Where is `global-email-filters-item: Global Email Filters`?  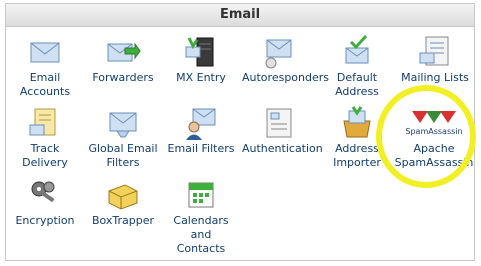 global-email-filters-item: Global Email Filters is located at coordinates (123, 137).